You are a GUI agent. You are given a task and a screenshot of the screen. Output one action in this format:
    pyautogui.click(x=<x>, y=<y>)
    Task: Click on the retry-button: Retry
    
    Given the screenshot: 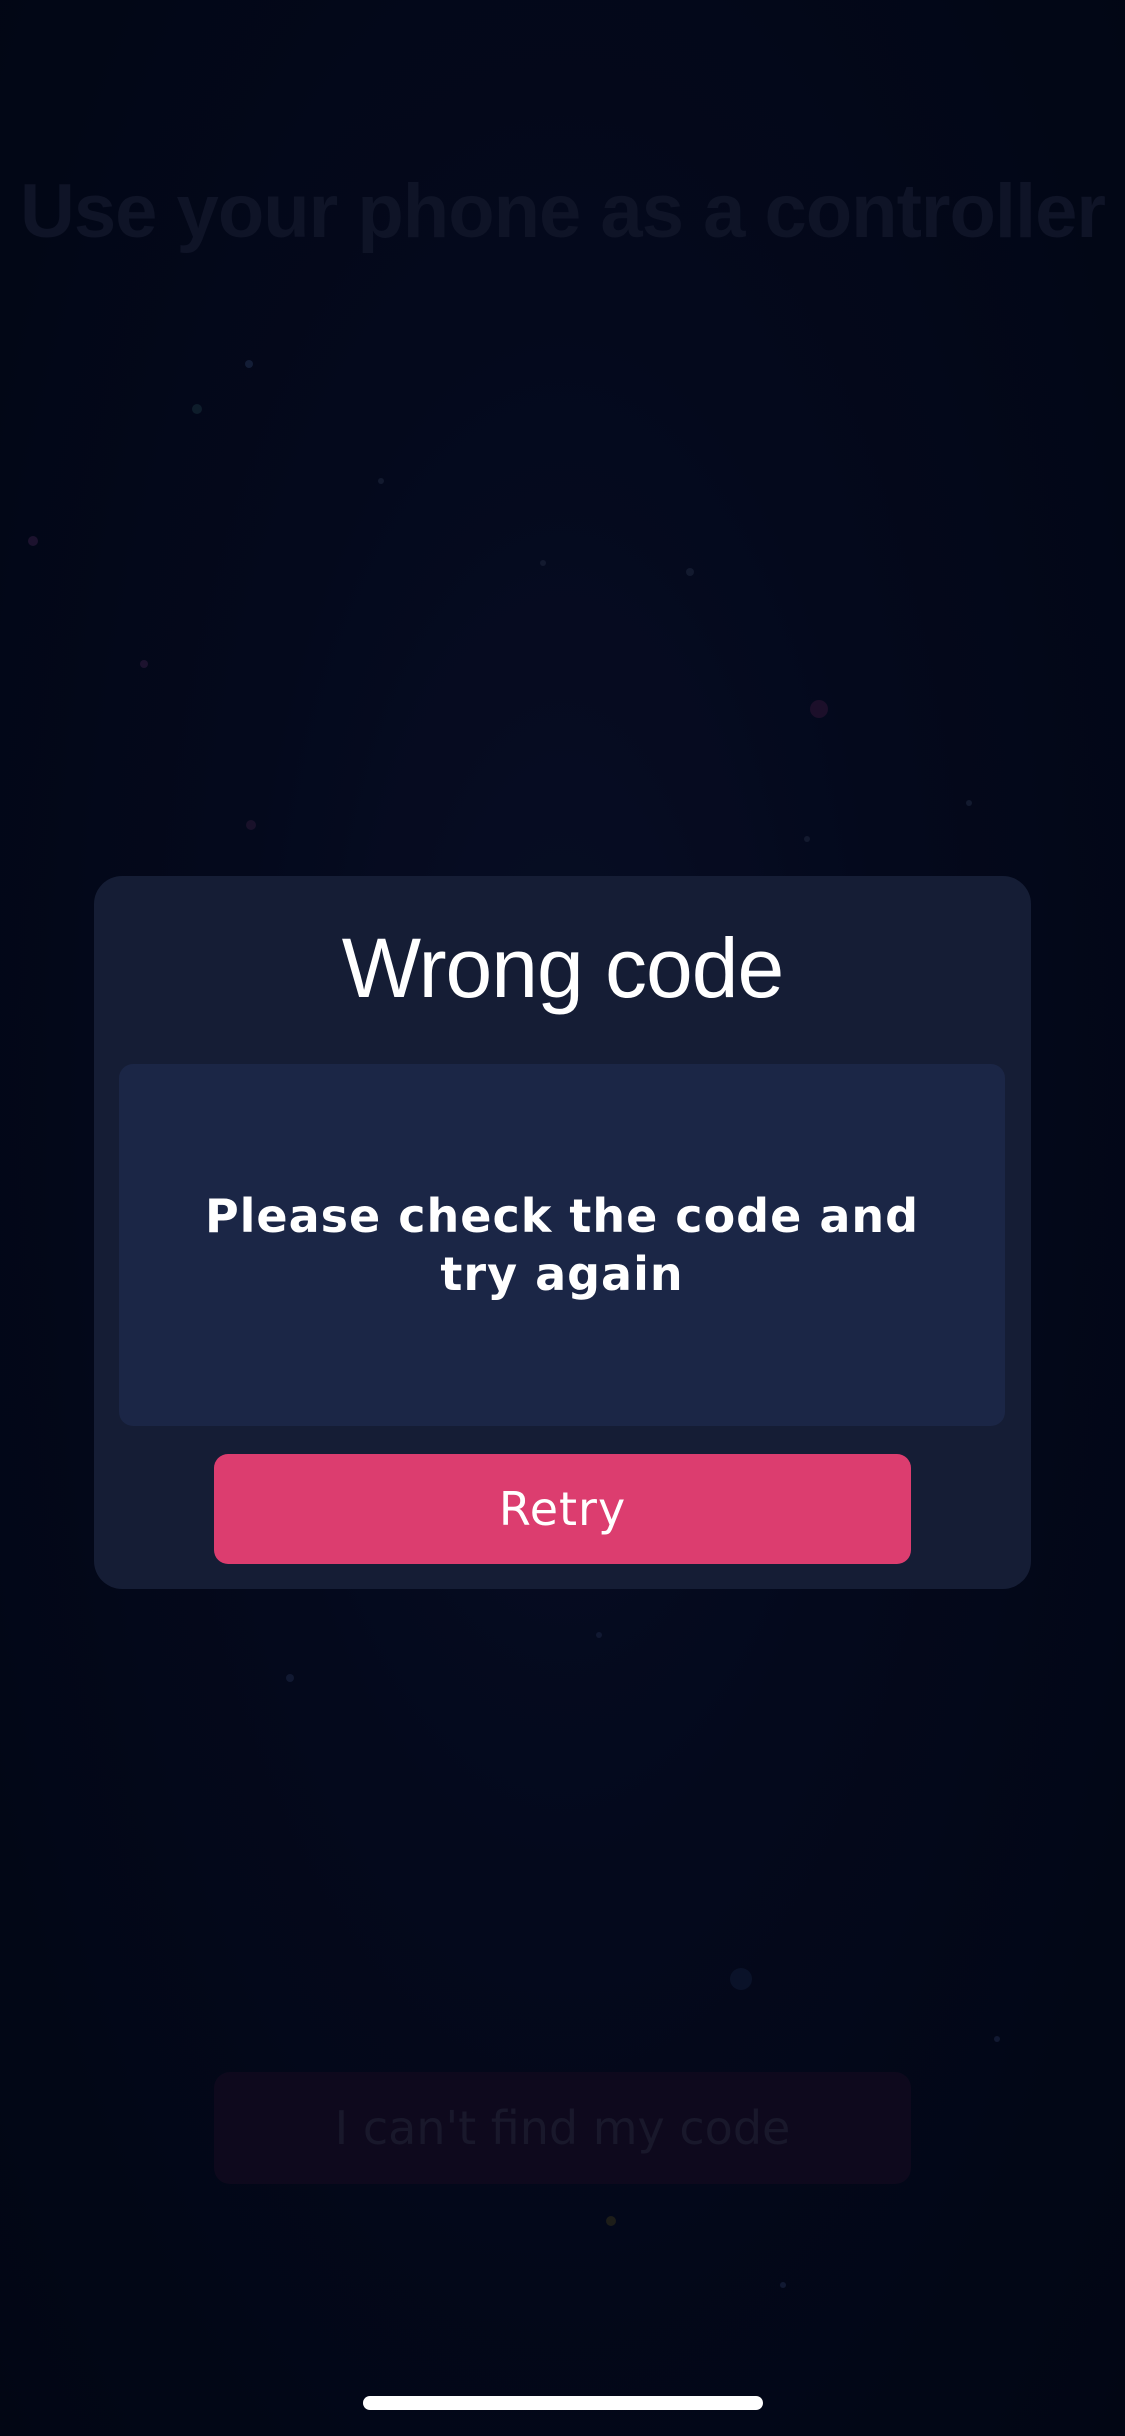 What is the action you would take?
    pyautogui.click(x=562, y=1509)
    